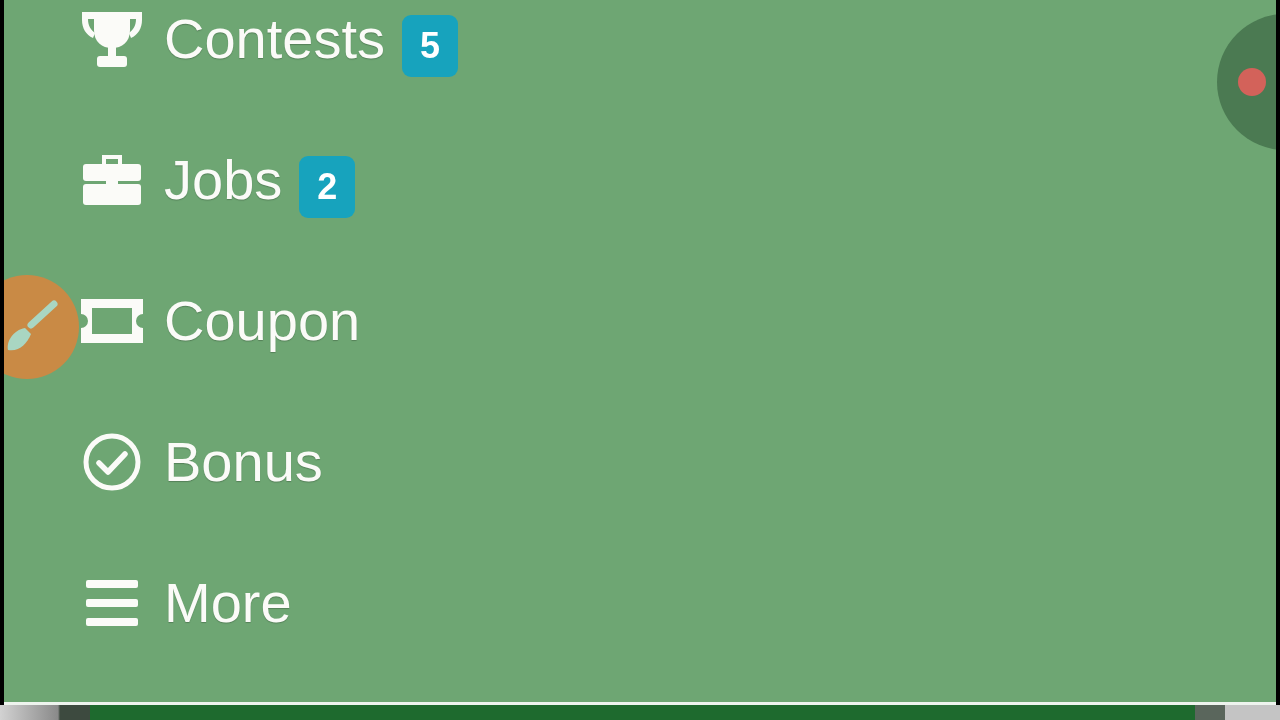 This screenshot has height=720, width=1280. I want to click on count-badge: 2, so click(327, 186).